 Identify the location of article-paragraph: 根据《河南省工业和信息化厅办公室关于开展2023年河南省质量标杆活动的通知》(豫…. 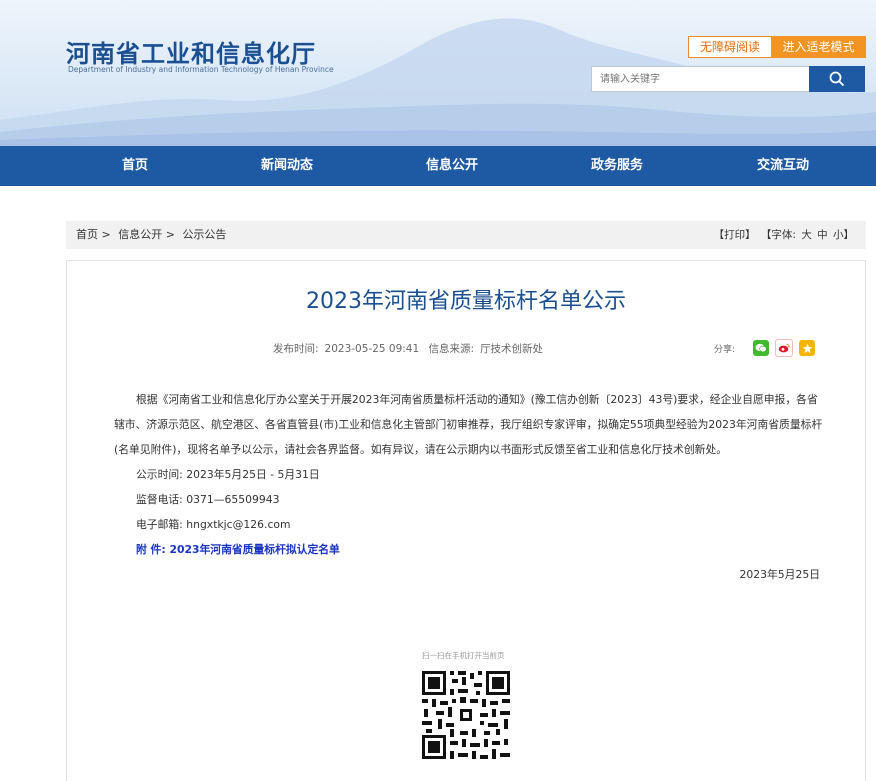
(468, 424).